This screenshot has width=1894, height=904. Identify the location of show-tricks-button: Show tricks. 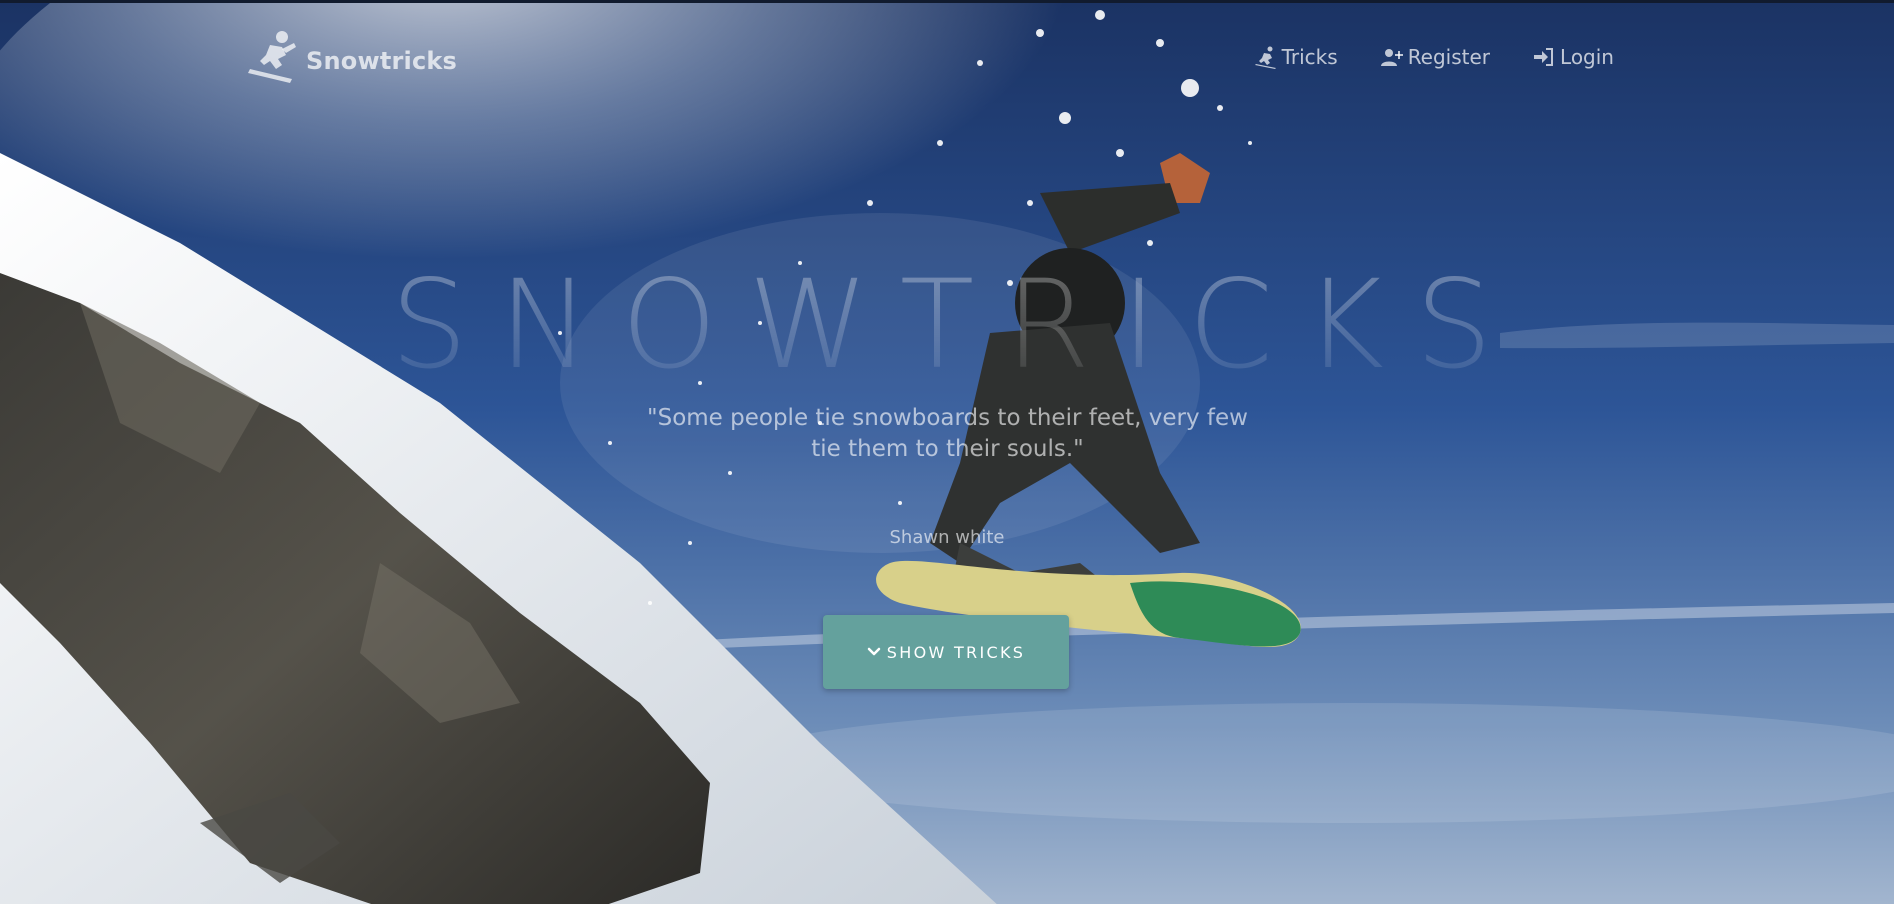
(946, 652).